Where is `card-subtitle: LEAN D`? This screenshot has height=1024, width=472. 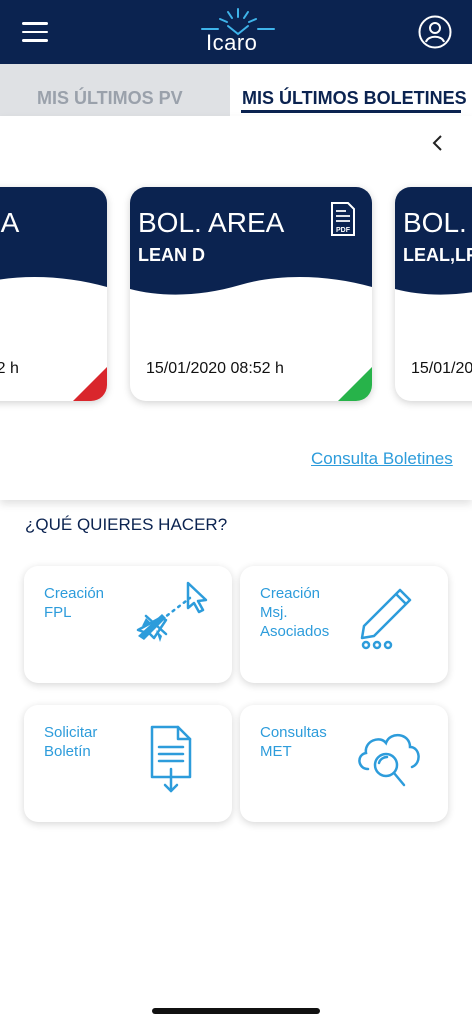 card-subtitle: LEAN D is located at coordinates (171, 255).